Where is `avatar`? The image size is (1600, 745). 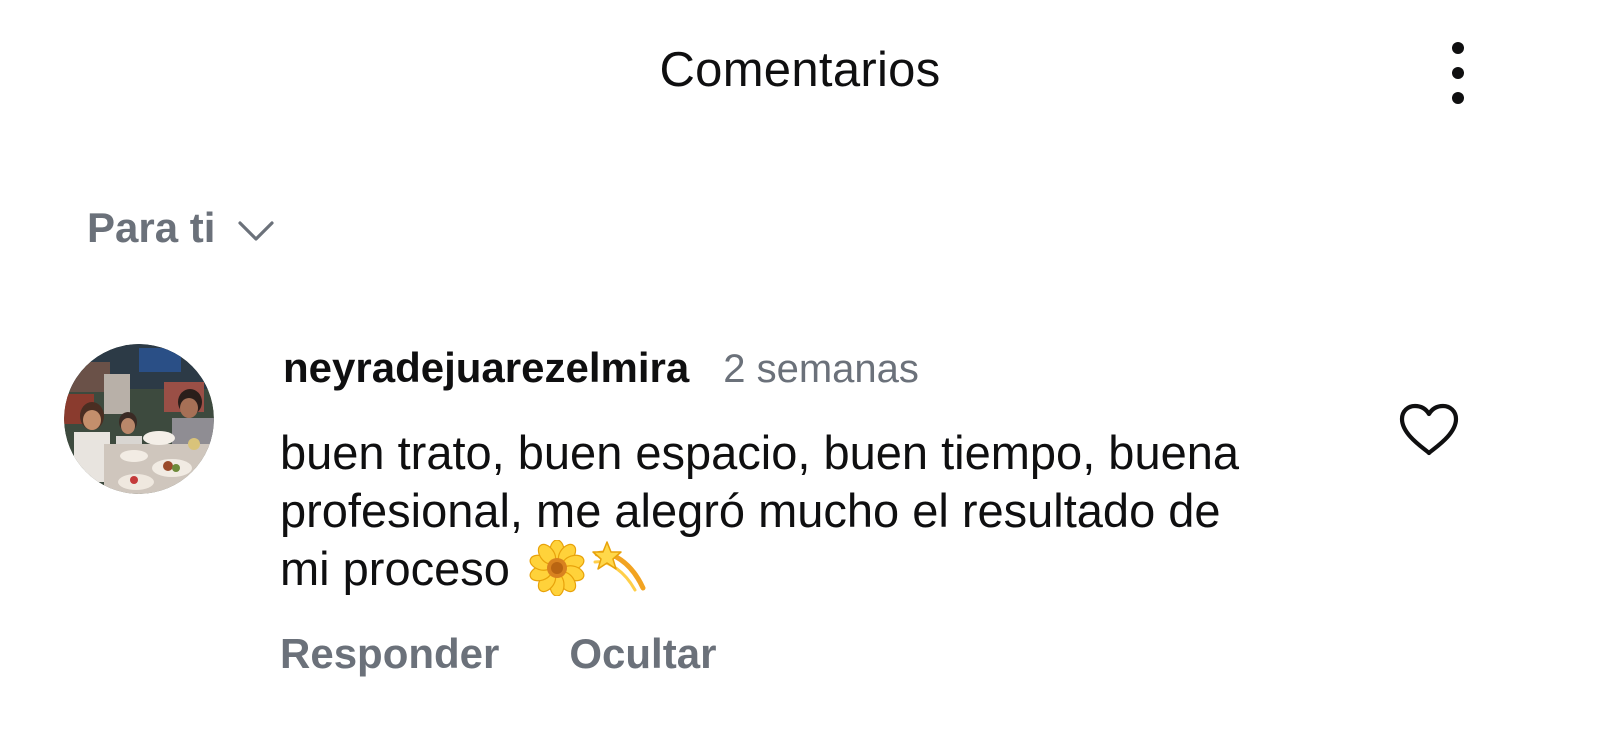 avatar is located at coordinates (139, 419).